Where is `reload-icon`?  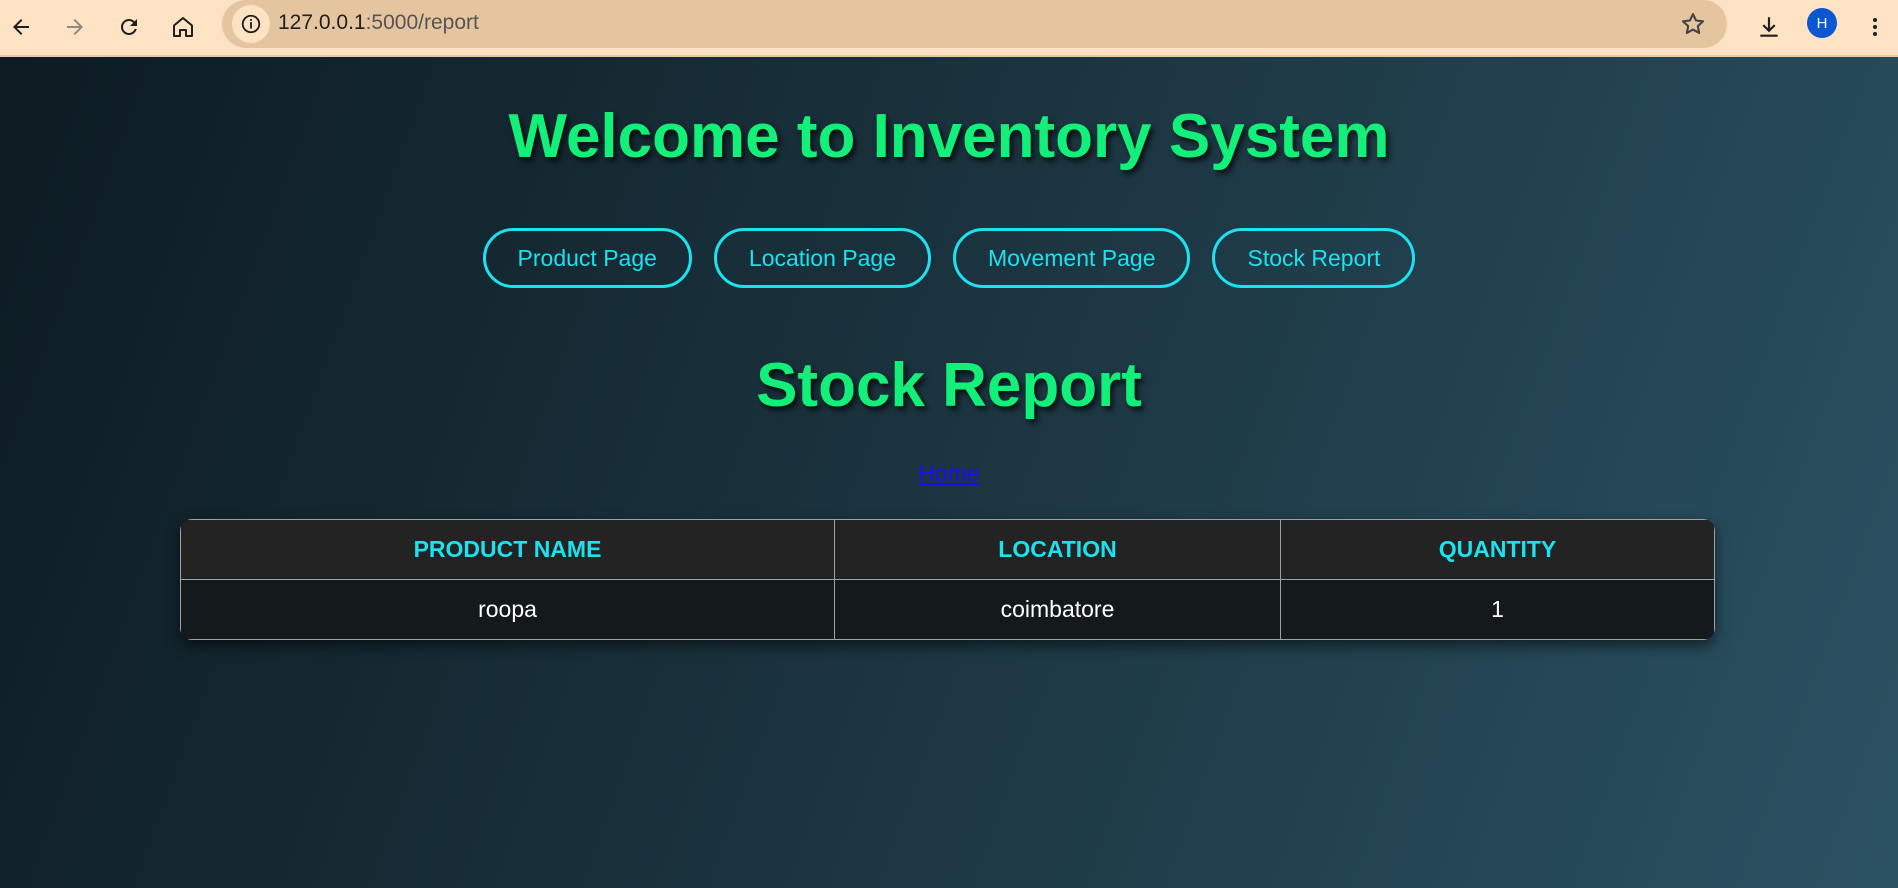
reload-icon is located at coordinates (128, 26).